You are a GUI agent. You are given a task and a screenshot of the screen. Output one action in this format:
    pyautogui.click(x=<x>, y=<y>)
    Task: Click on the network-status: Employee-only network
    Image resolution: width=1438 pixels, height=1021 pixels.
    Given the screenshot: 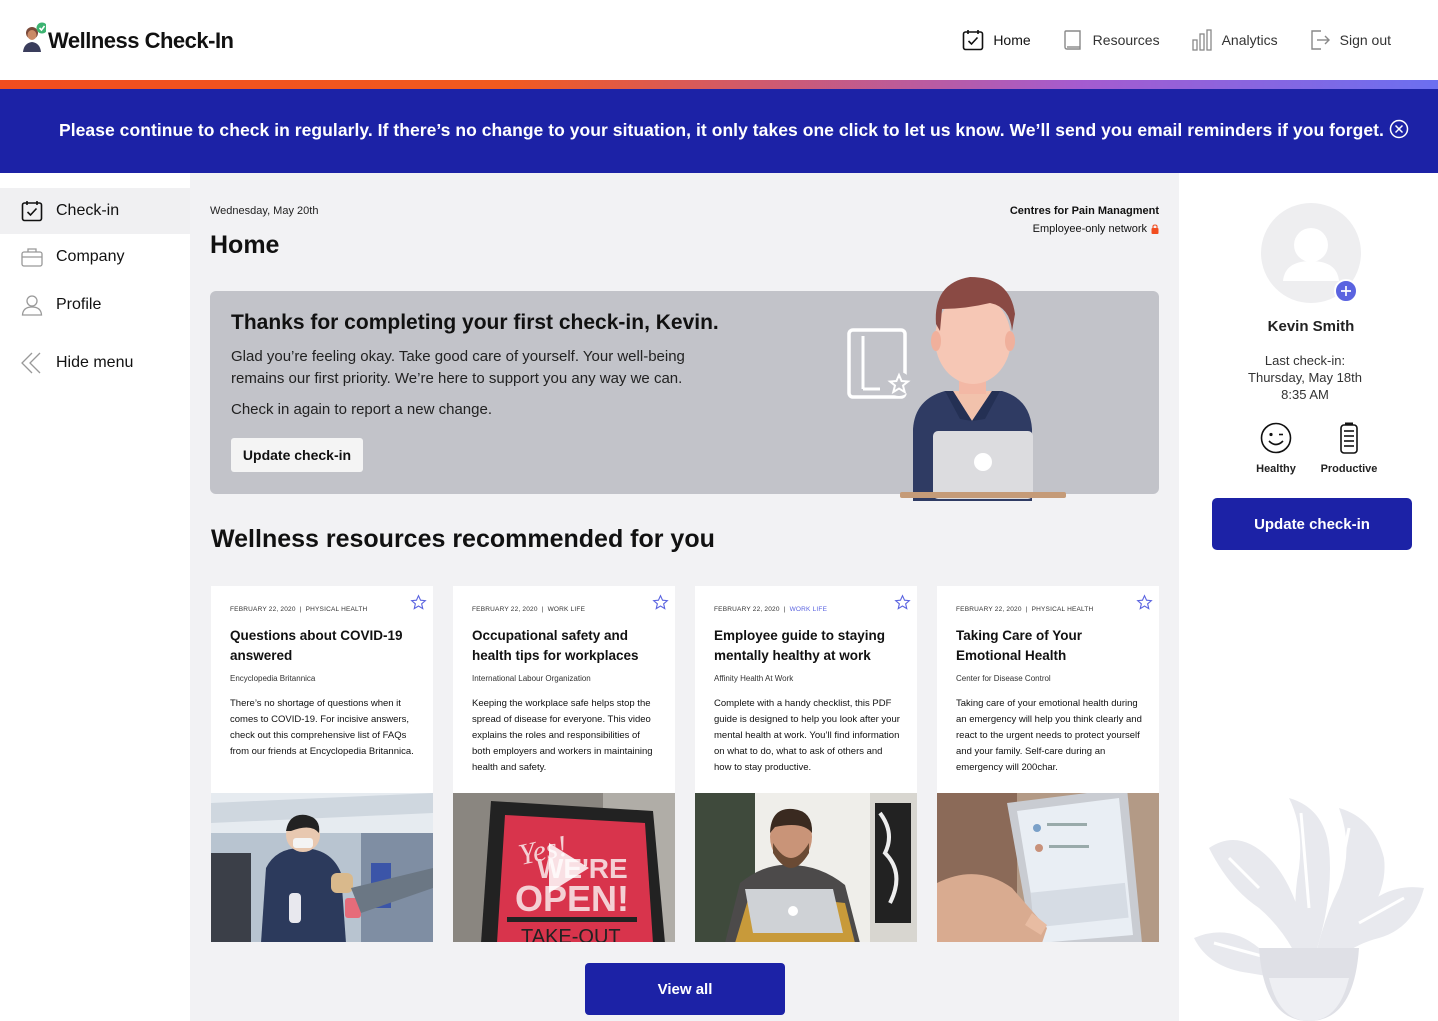 What is the action you would take?
    pyautogui.click(x=1084, y=229)
    